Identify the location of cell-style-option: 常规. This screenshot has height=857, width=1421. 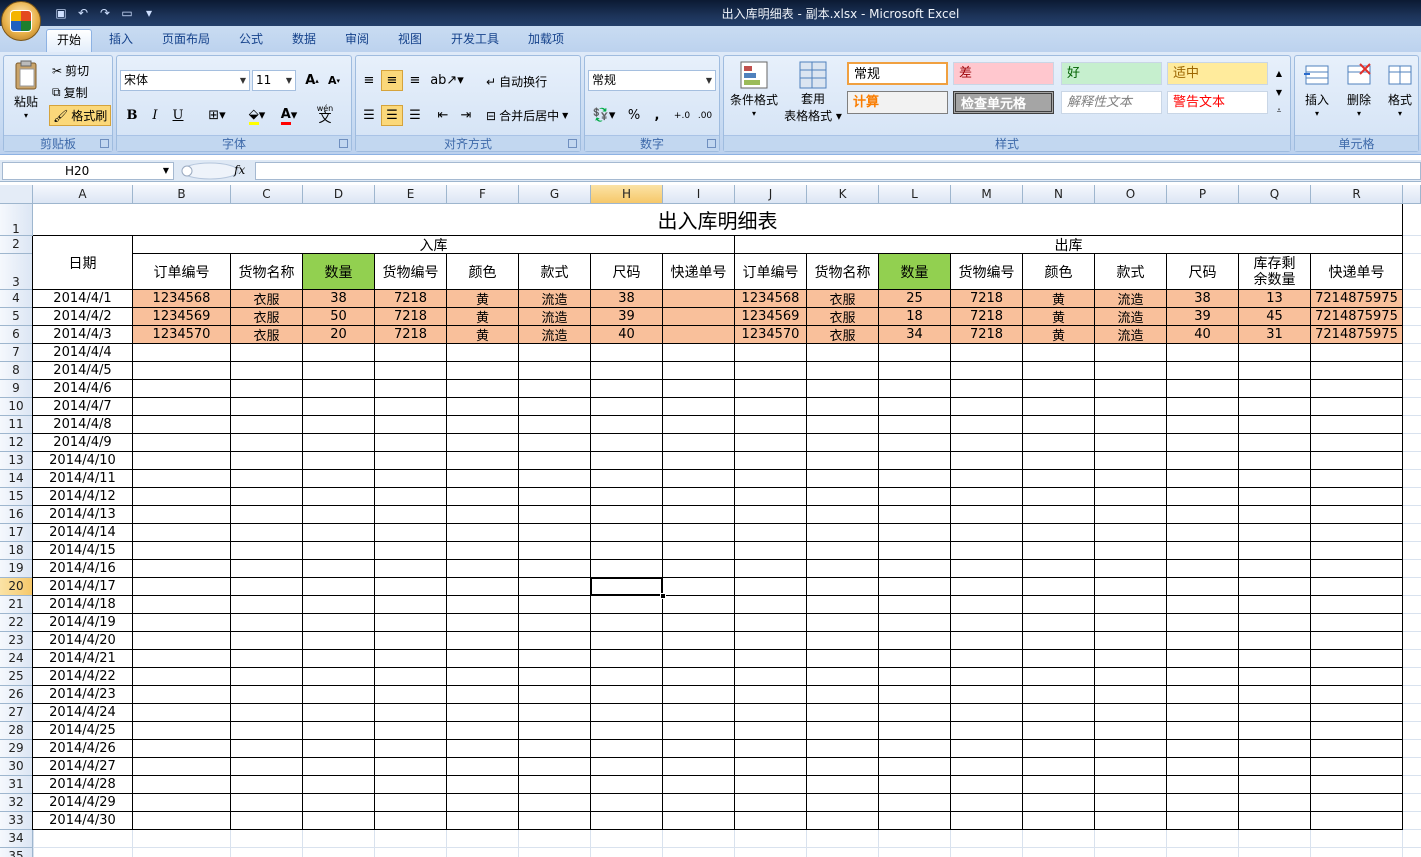
(897, 73).